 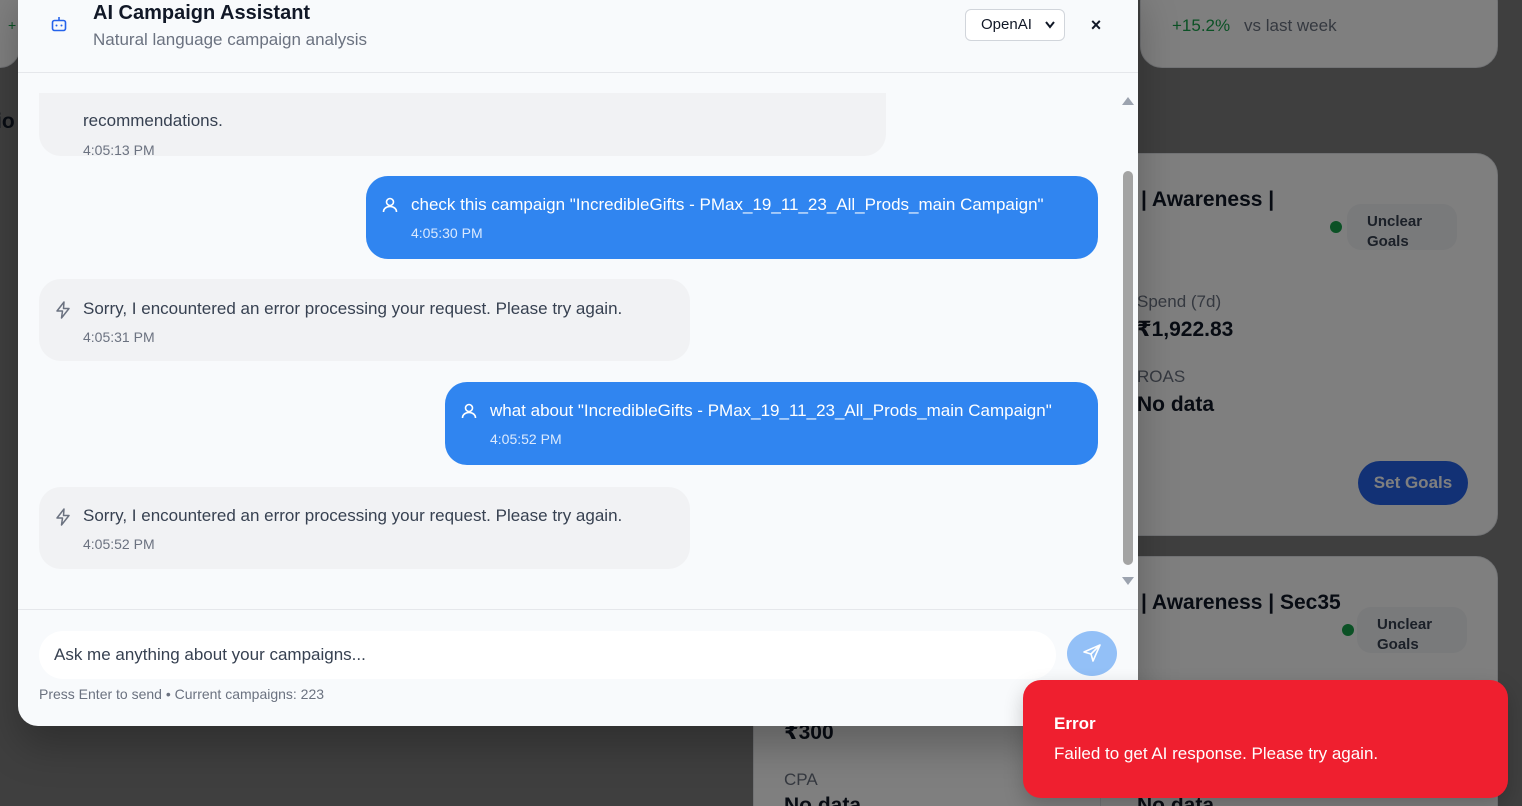 I want to click on message-time: 4:05:30 PM, so click(x=447, y=233).